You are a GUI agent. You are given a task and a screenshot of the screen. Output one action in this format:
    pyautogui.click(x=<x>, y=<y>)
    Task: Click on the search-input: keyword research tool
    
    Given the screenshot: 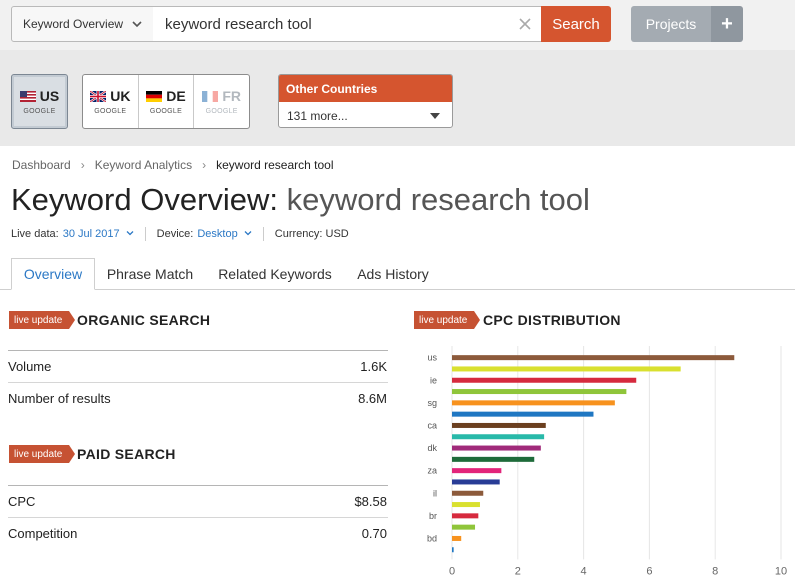 What is the action you would take?
    pyautogui.click(x=347, y=24)
    